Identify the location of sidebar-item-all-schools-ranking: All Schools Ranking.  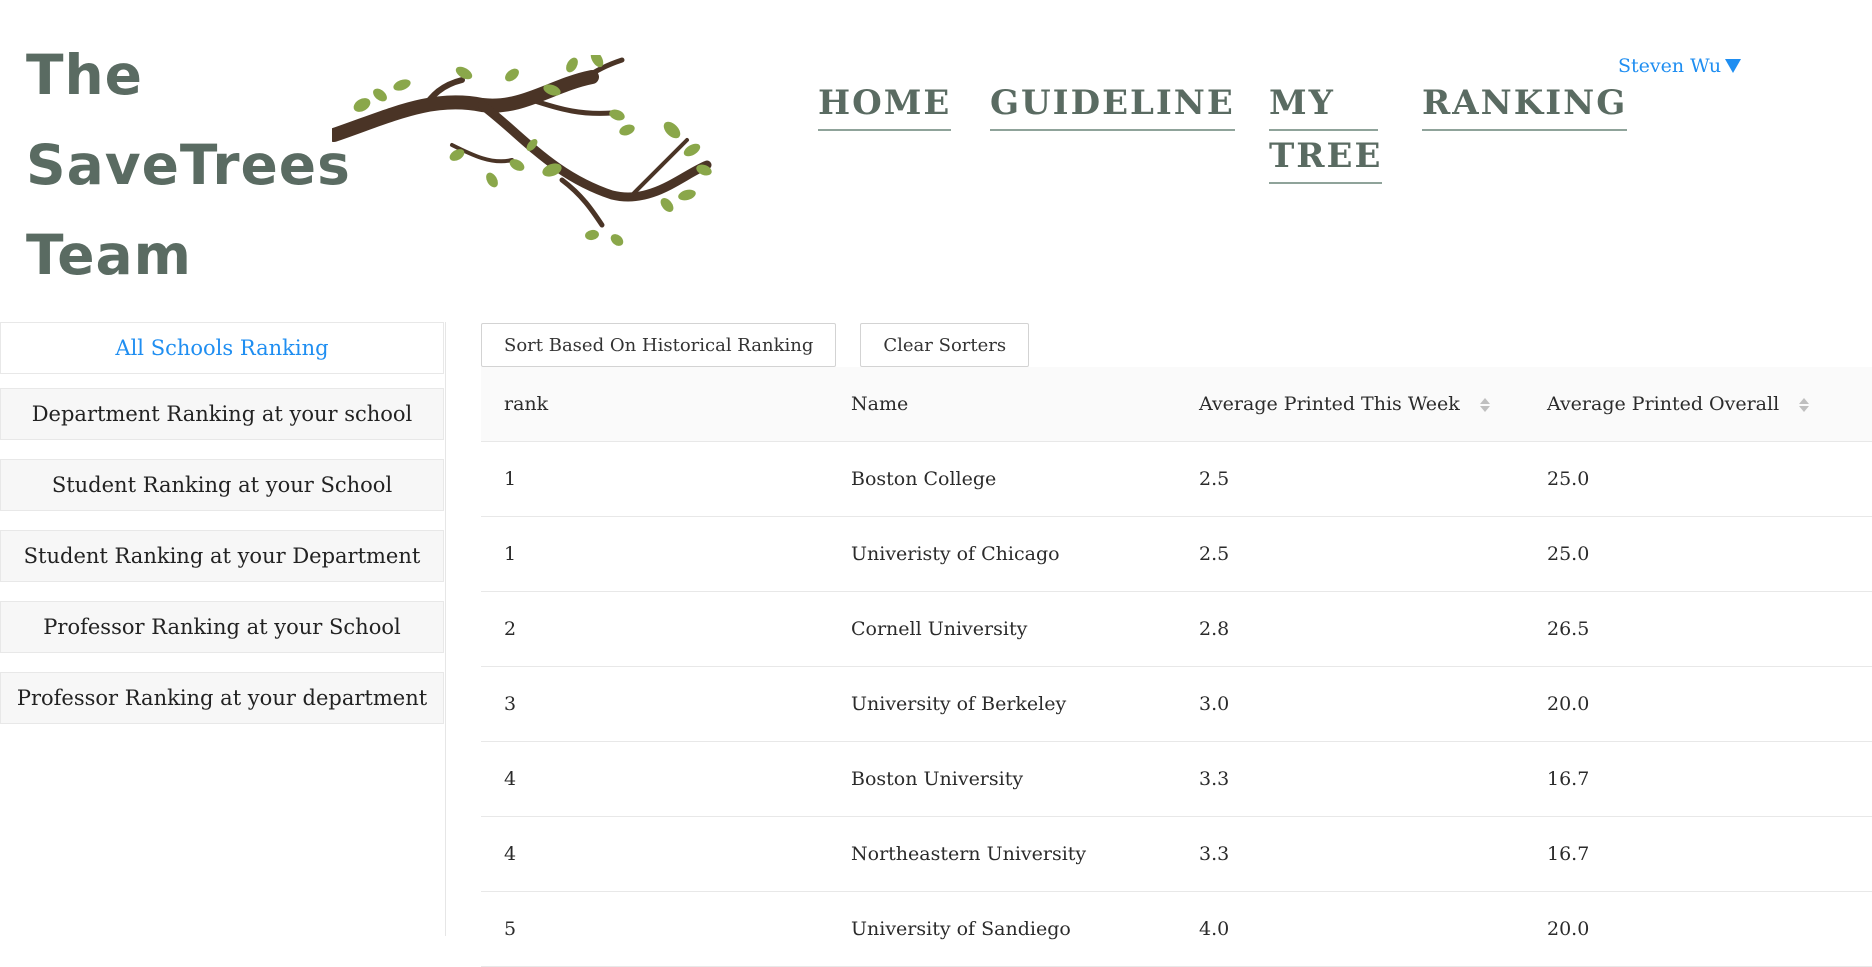
(222, 348).